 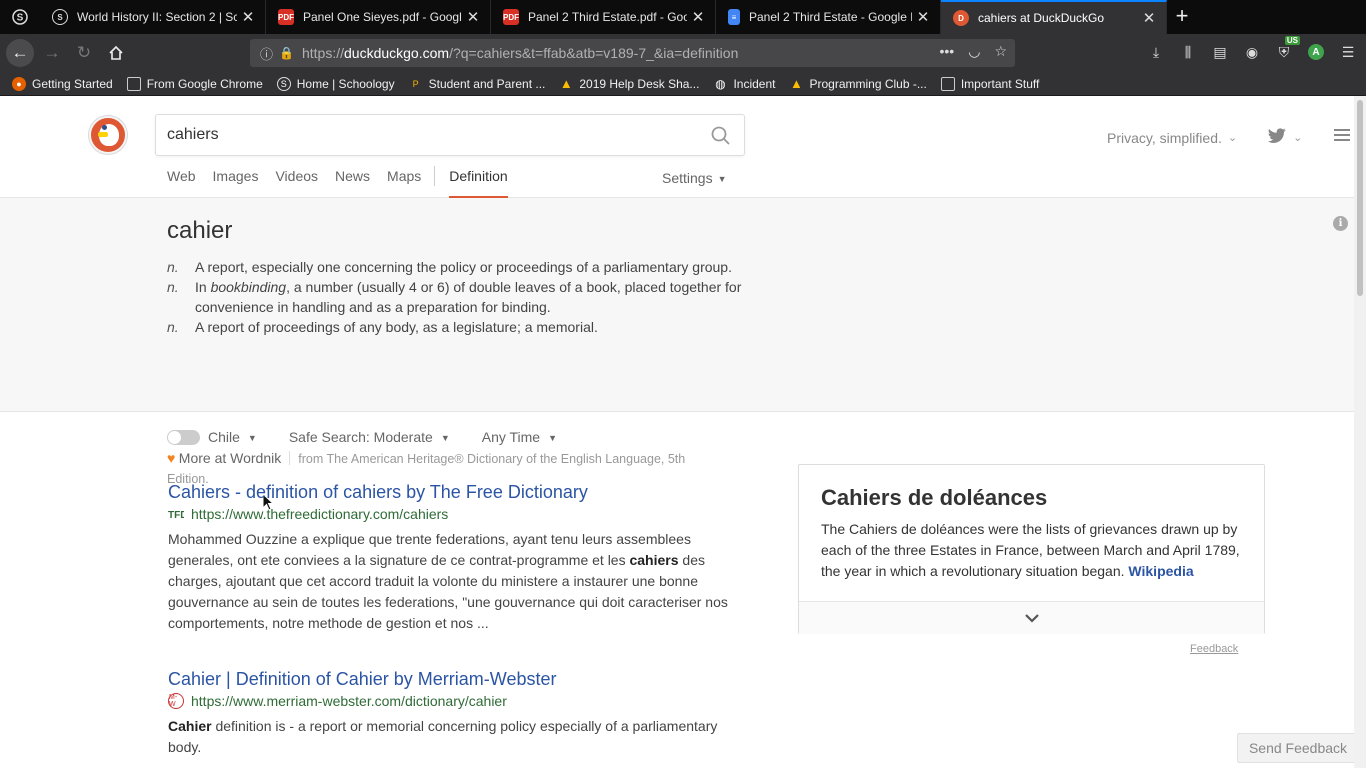 I want to click on new-tab-button: +, so click(x=1182, y=17).